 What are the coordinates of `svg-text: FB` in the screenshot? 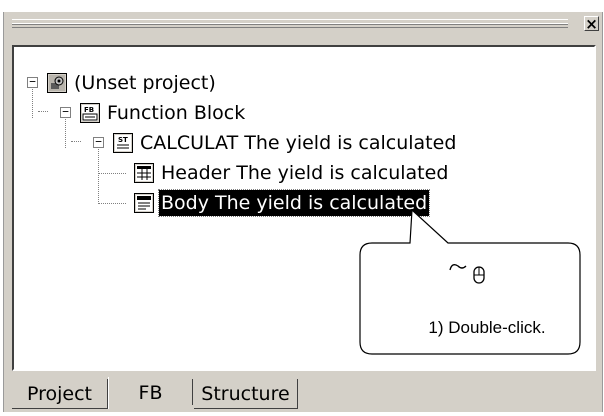 It's located at (89, 110).